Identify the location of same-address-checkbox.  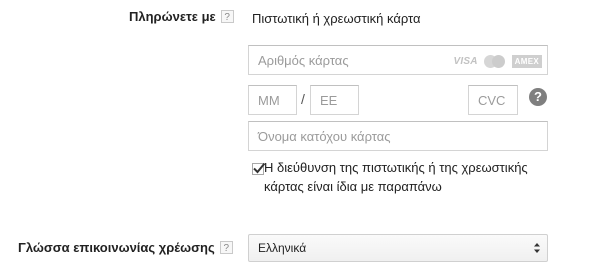
(259, 168).